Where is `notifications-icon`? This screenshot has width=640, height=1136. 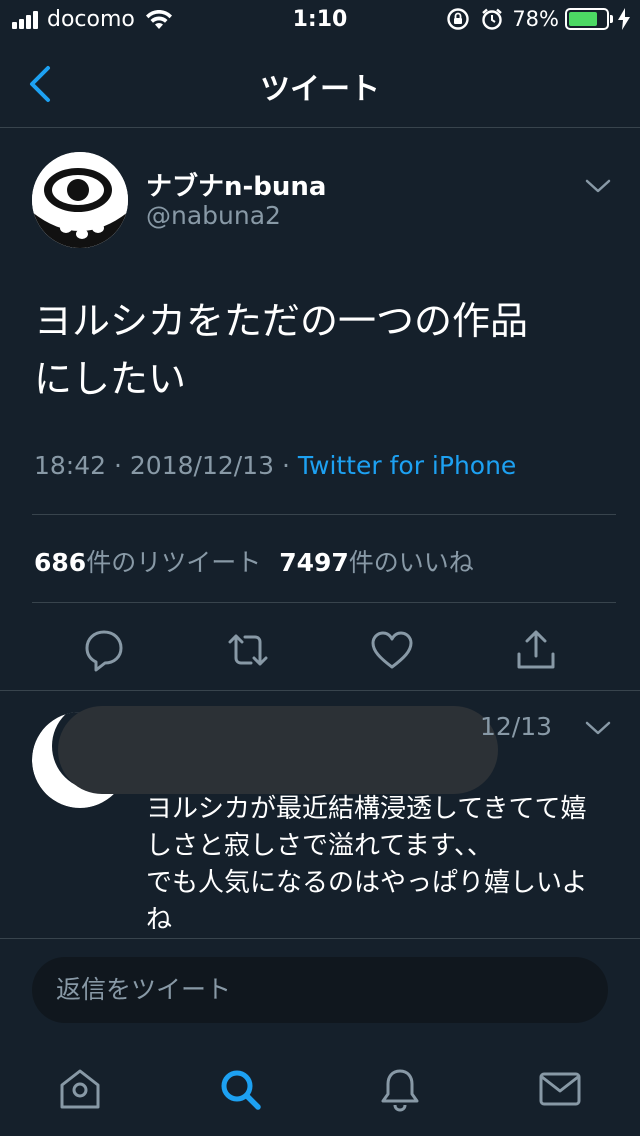
notifications-icon is located at coordinates (400, 1089).